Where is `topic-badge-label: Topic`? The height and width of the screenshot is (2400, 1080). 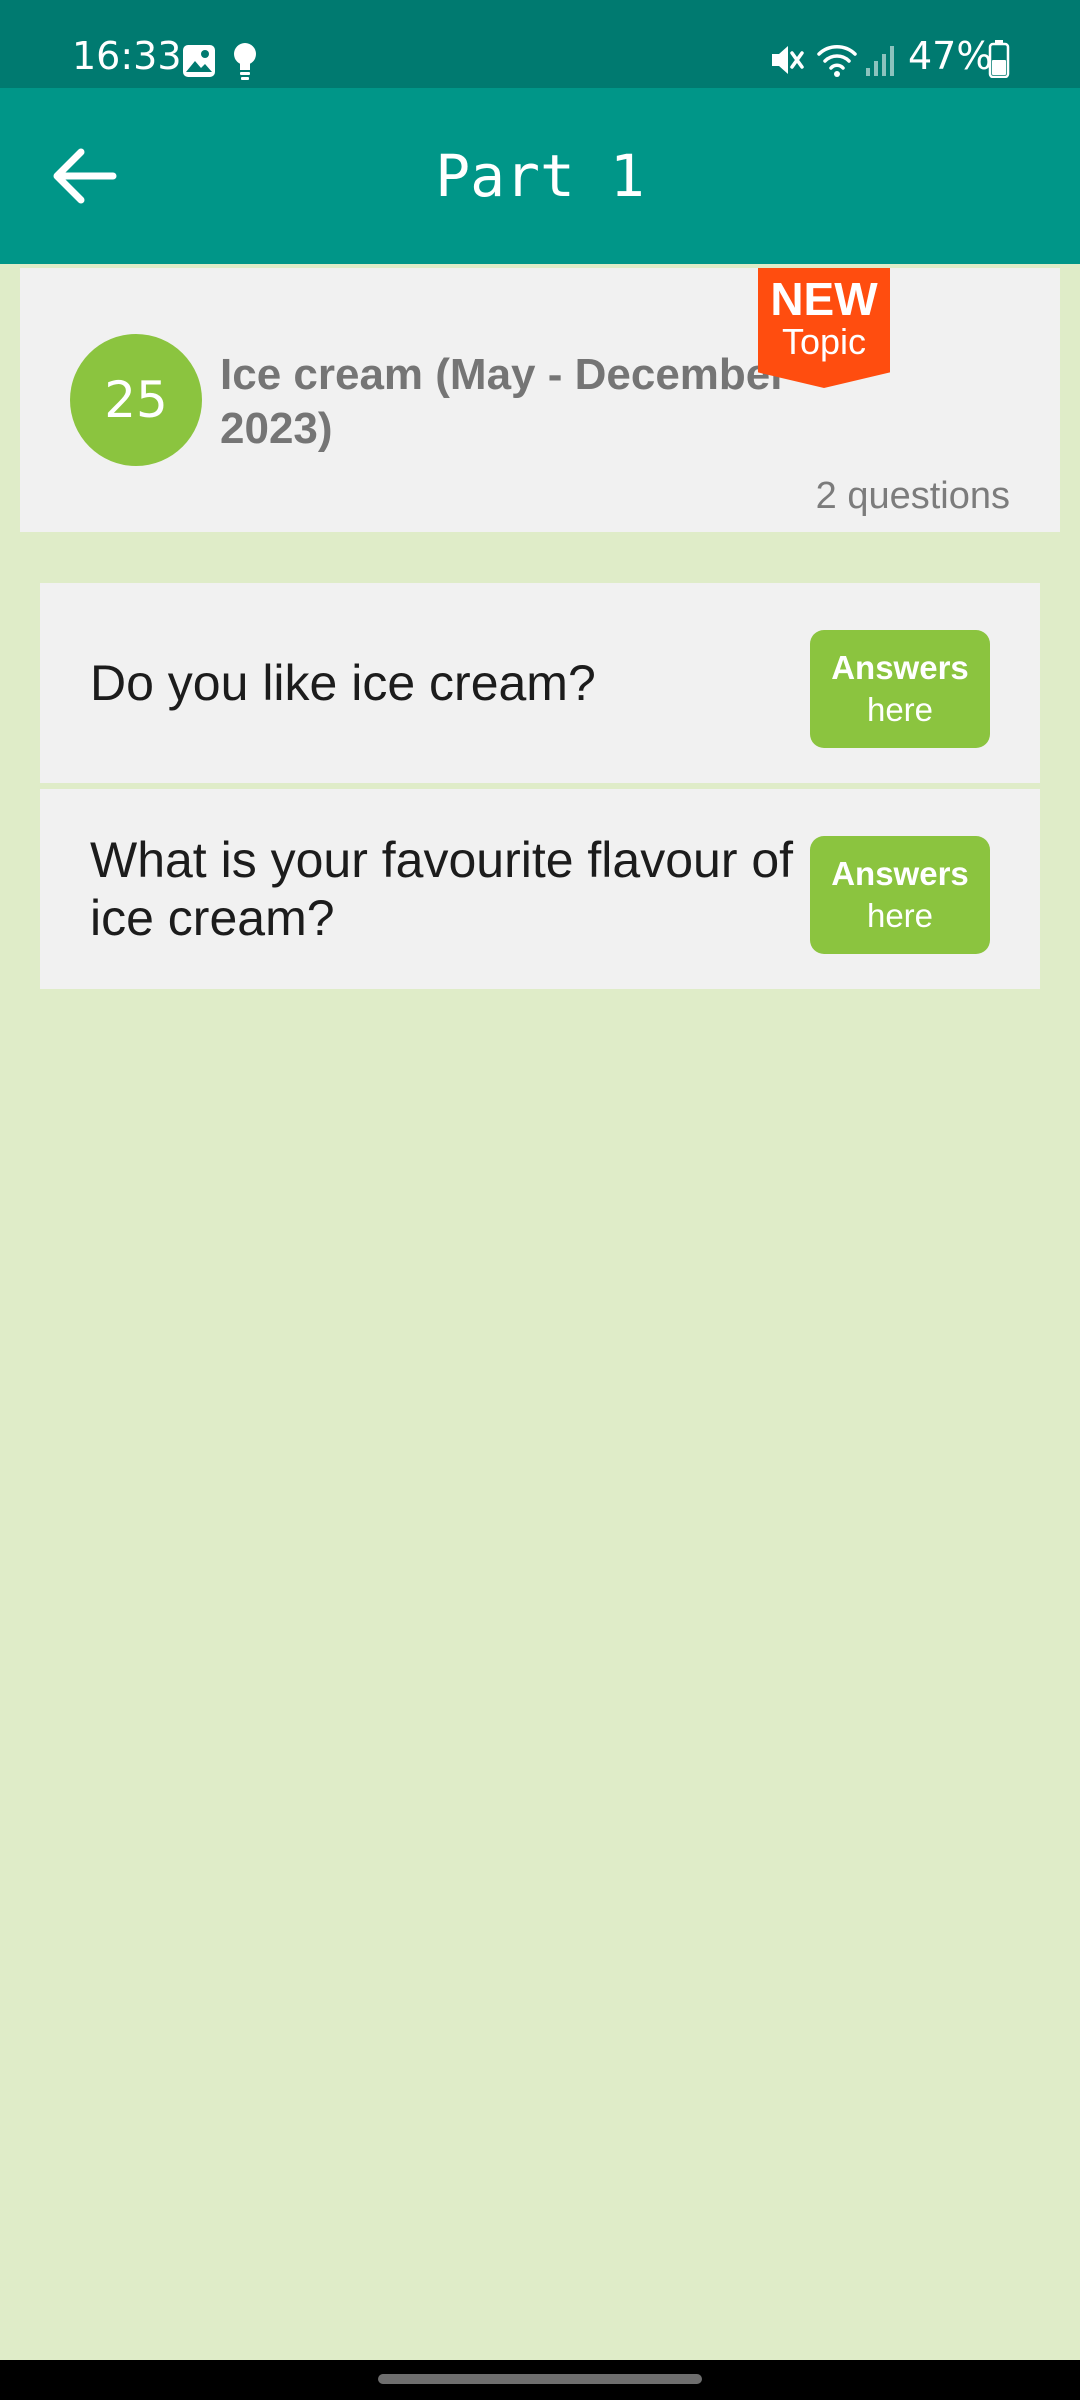
topic-badge-label: Topic is located at coordinates (824, 341).